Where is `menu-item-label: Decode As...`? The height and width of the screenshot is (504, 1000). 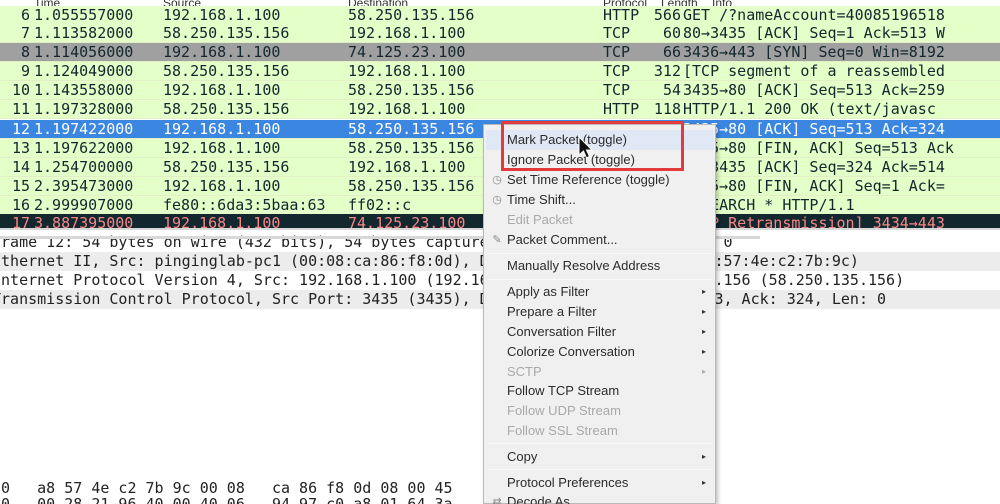 menu-item-label: Decode As... is located at coordinates (544, 499).